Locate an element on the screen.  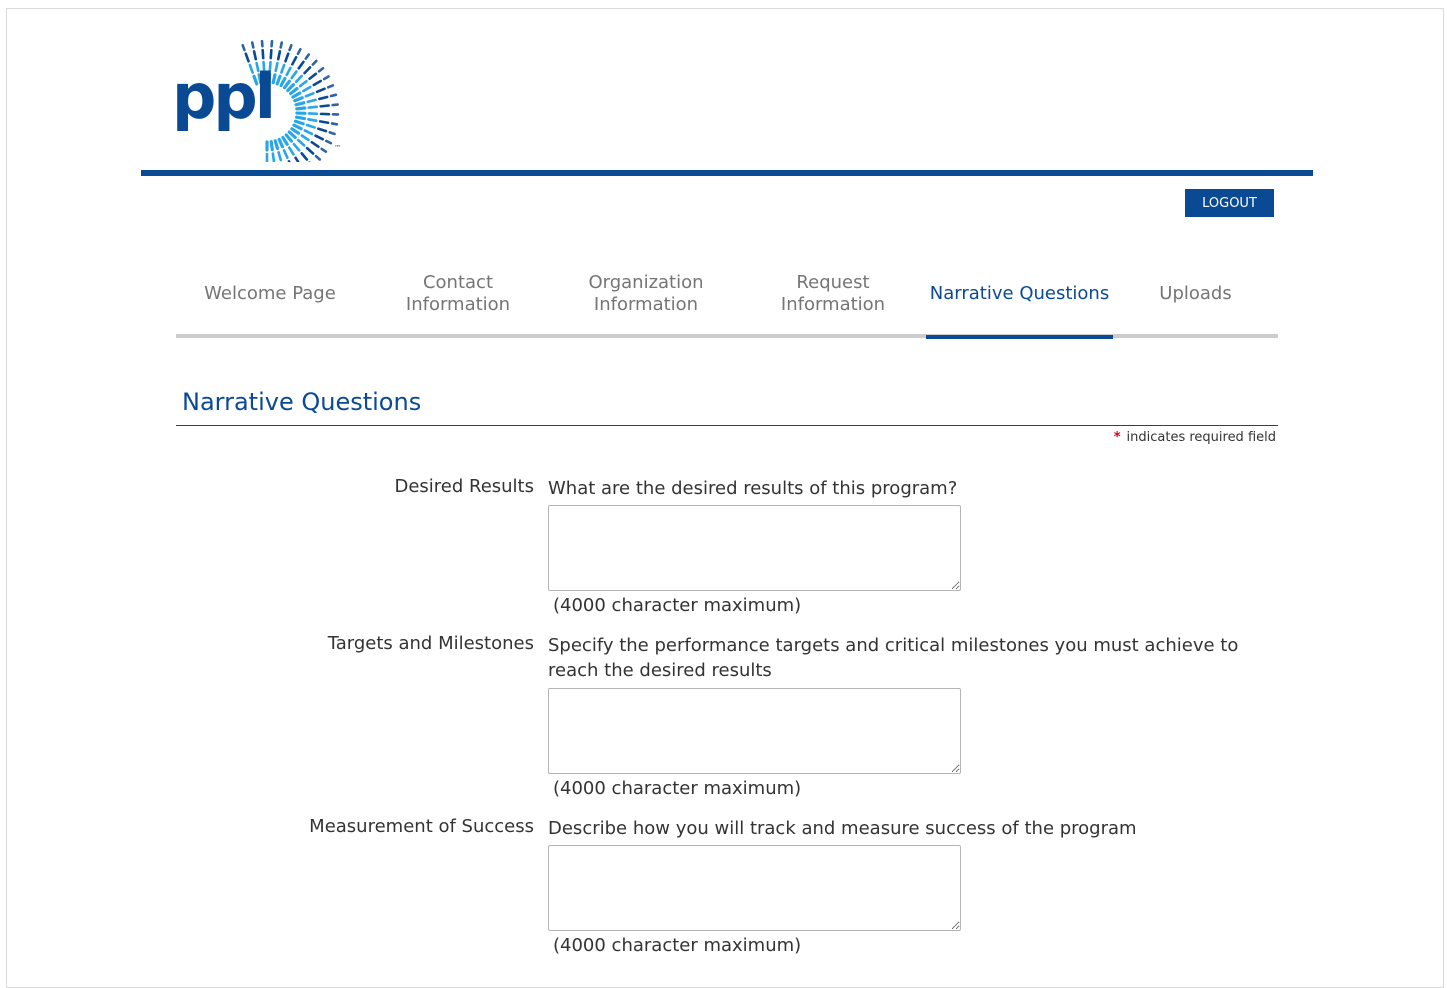
header-divider is located at coordinates (727, 173).